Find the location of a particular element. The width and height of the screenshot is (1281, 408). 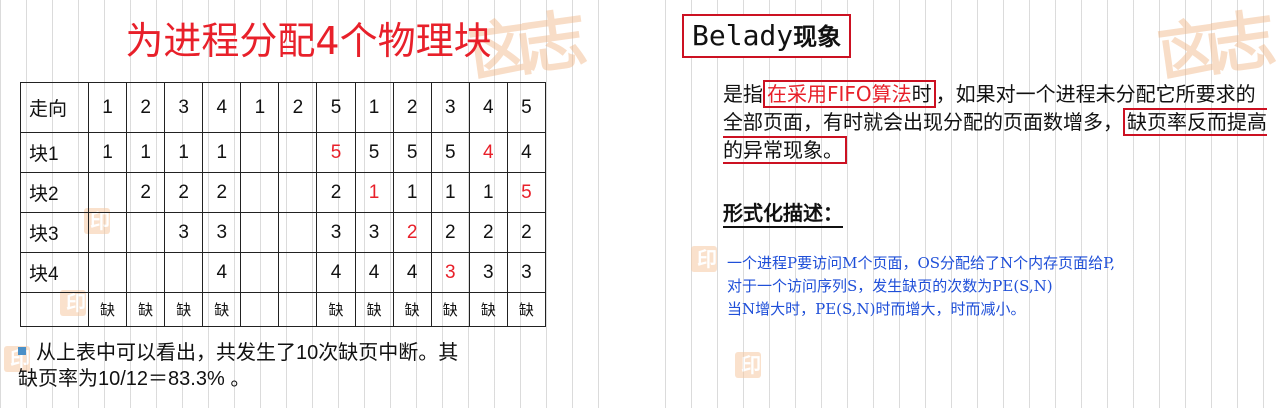

formal-line: 对于一个访问序列S，发生缺页的次数为PE(S,N) is located at coordinates (890, 286).